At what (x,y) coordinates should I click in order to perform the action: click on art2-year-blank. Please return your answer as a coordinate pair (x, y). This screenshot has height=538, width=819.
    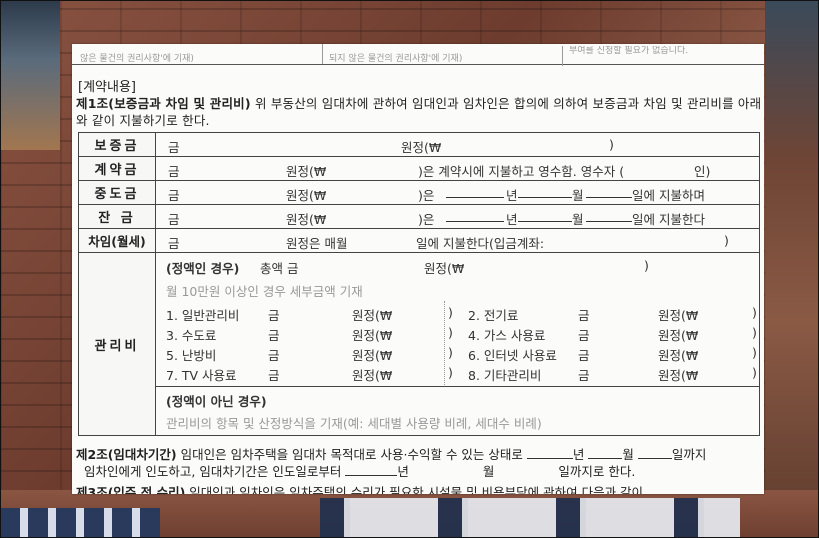
    Looking at the image, I should click on (549, 452).